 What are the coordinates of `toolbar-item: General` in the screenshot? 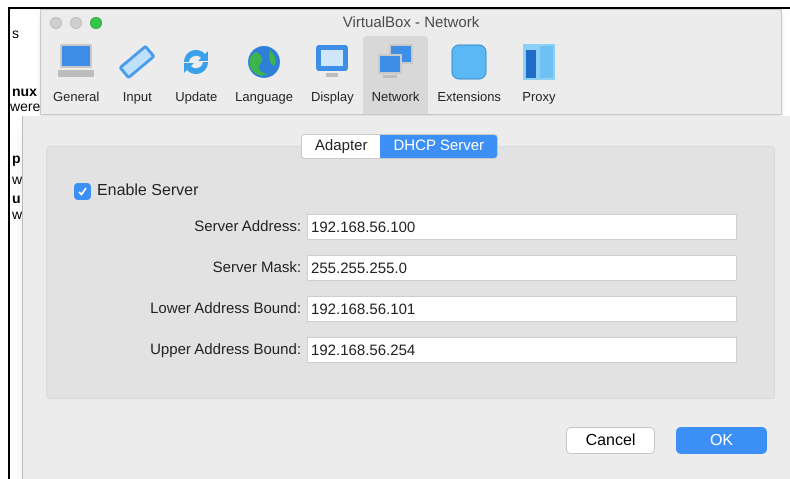 It's located at (76, 75).